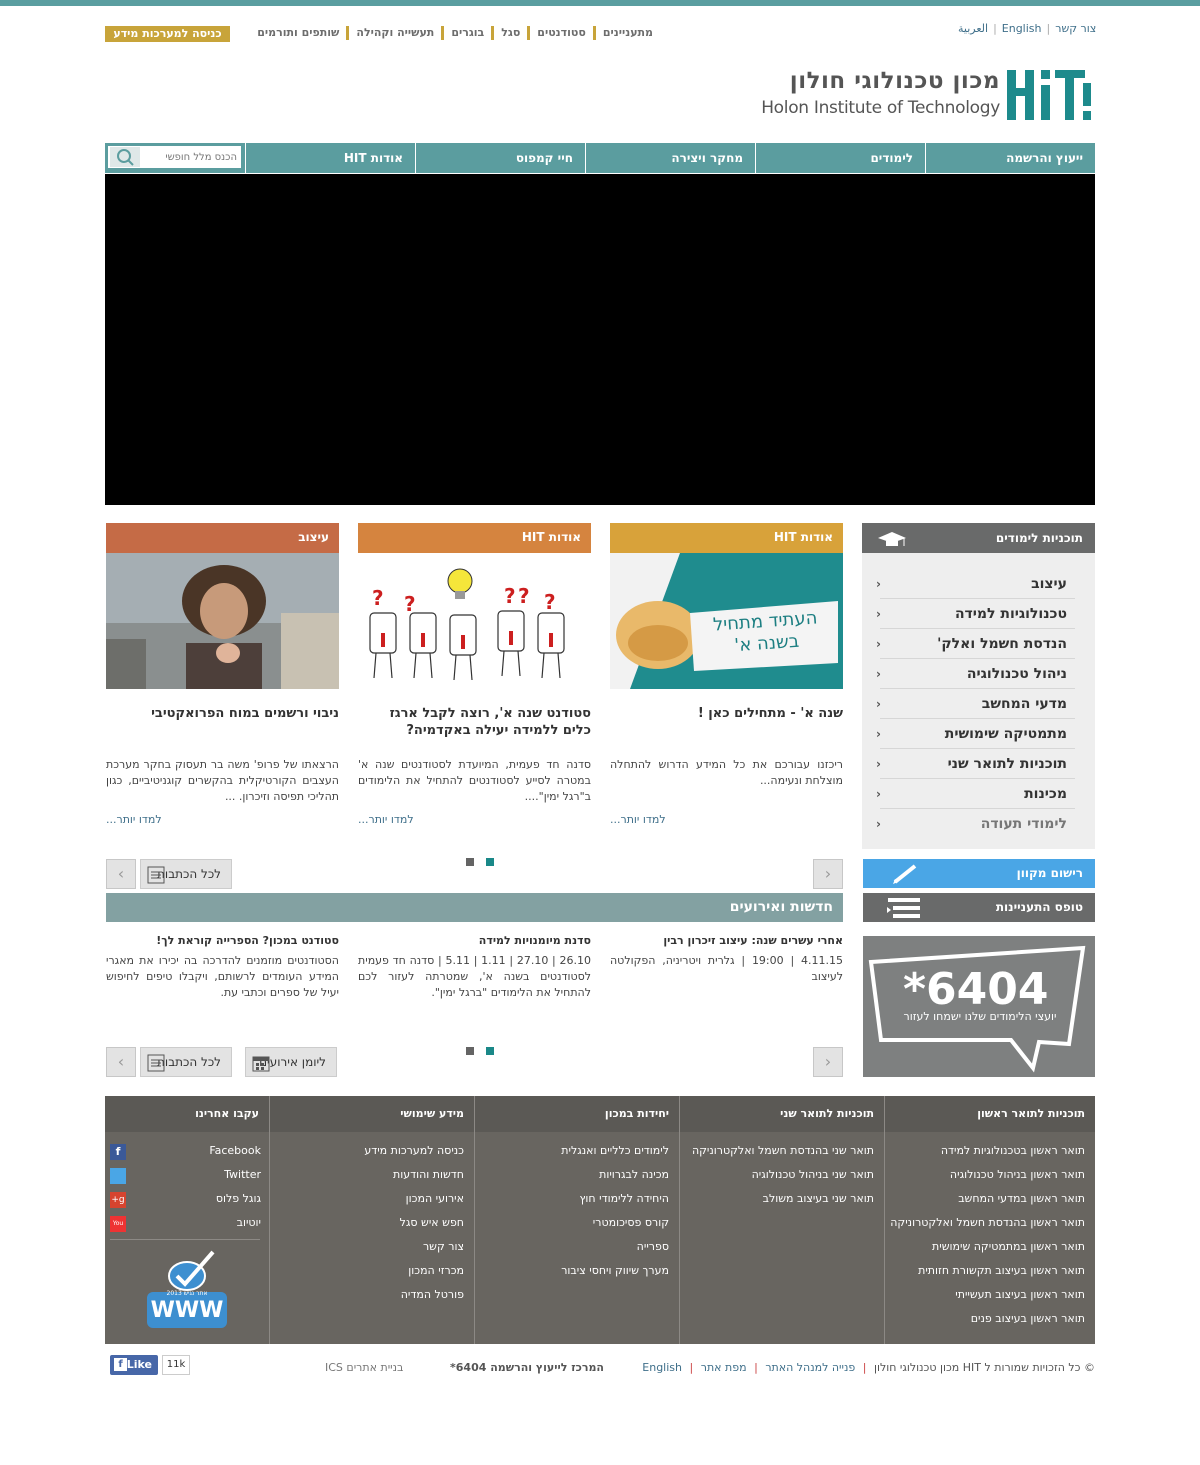  I want to click on footer-link: חדשות והודעות, so click(367, 1180).